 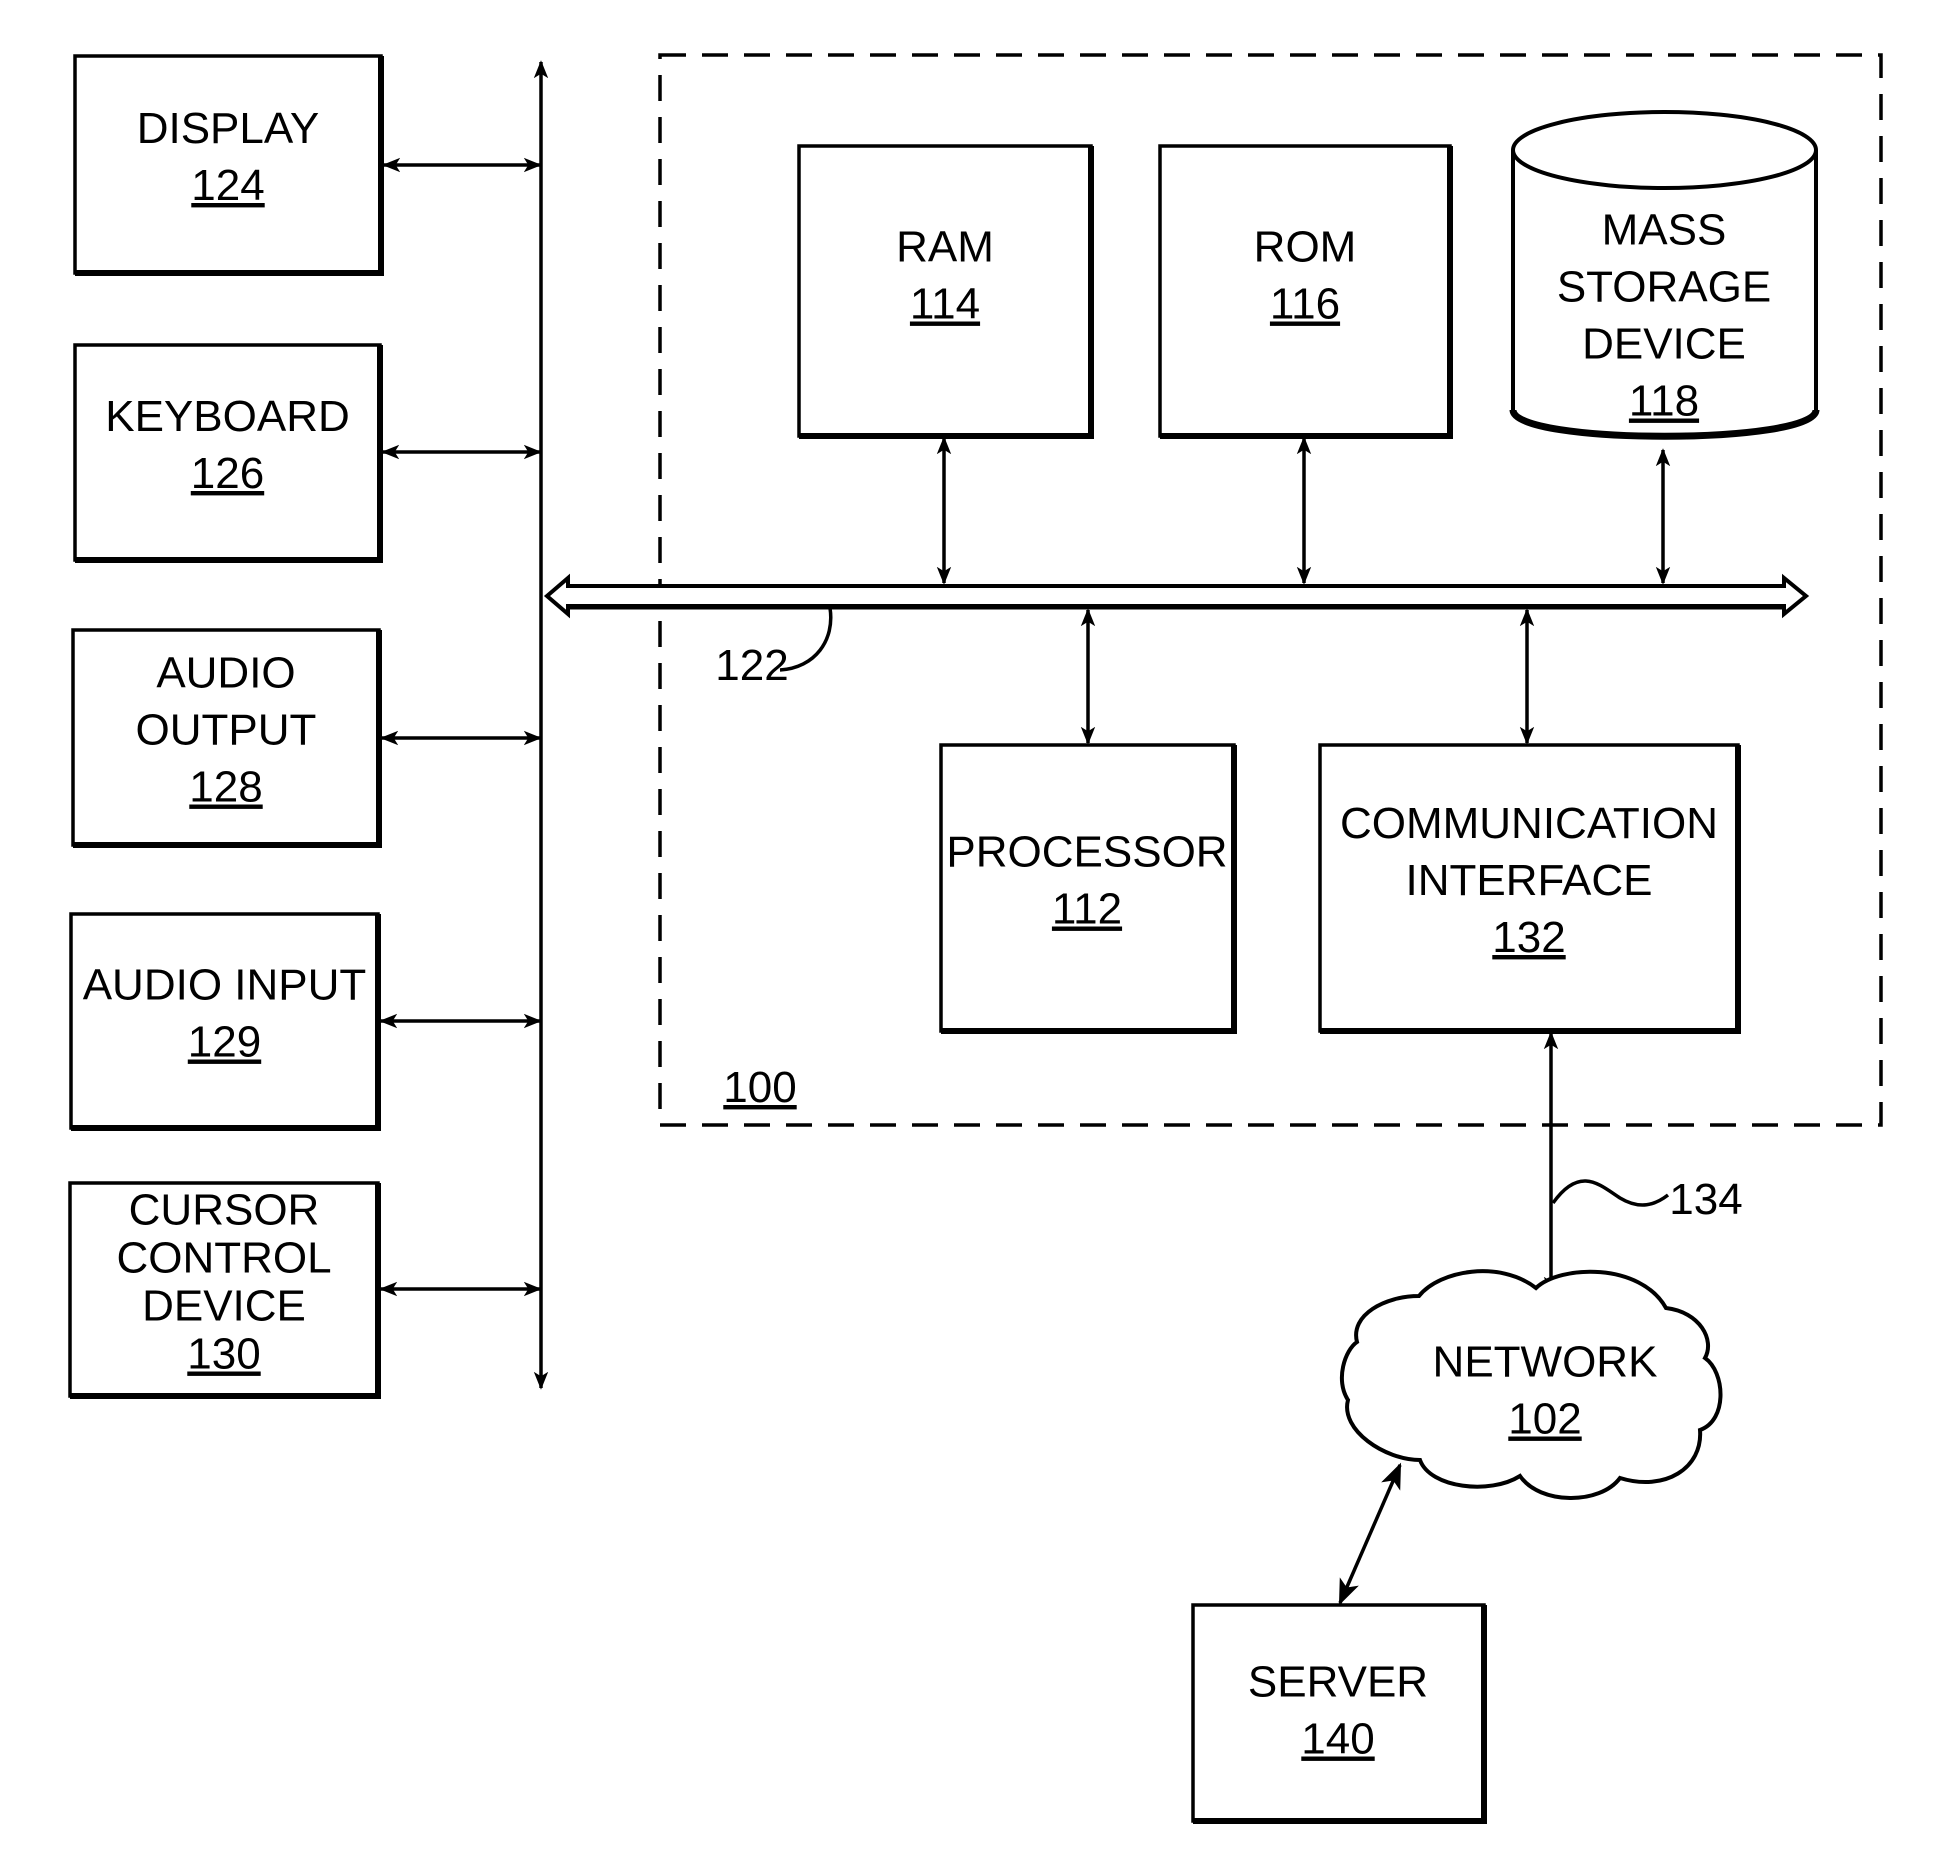 I want to click on mass-storage-cylinder: MASS STORAGE DEVICE 118, so click(x=1664, y=275).